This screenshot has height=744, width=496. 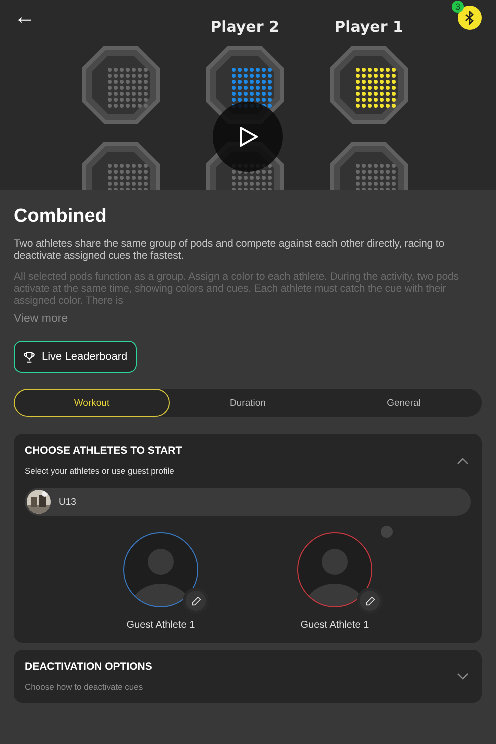 I want to click on pod-icon, so click(x=369, y=85).